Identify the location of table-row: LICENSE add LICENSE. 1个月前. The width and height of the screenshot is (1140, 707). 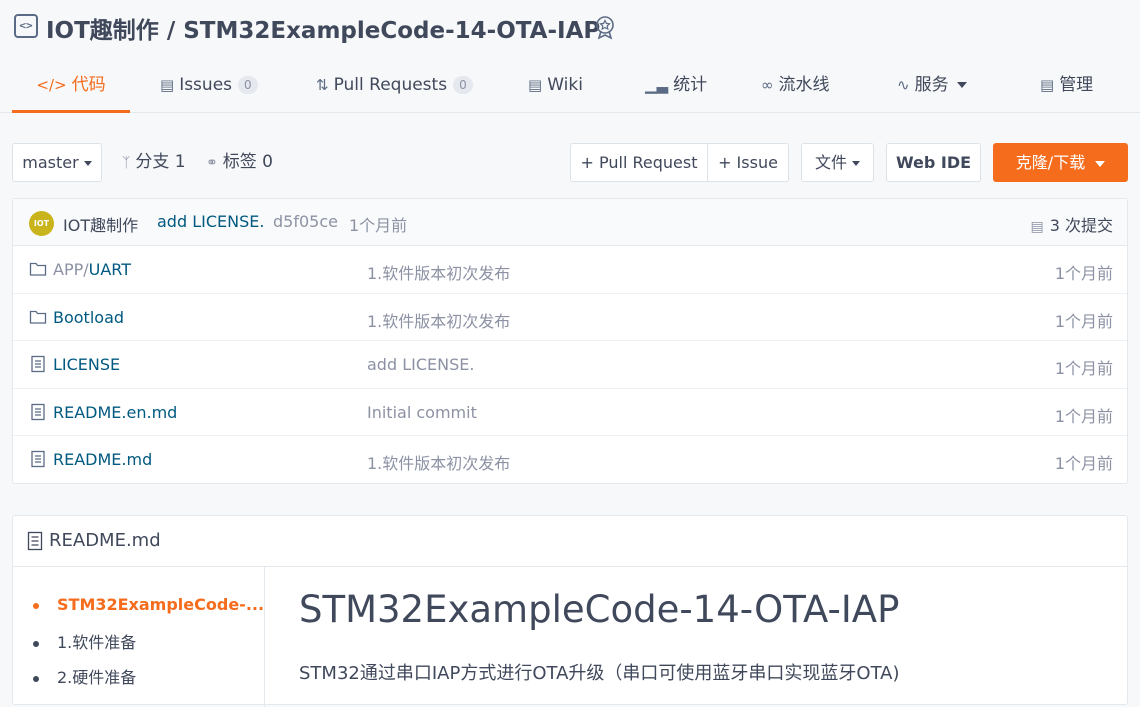
(570, 365).